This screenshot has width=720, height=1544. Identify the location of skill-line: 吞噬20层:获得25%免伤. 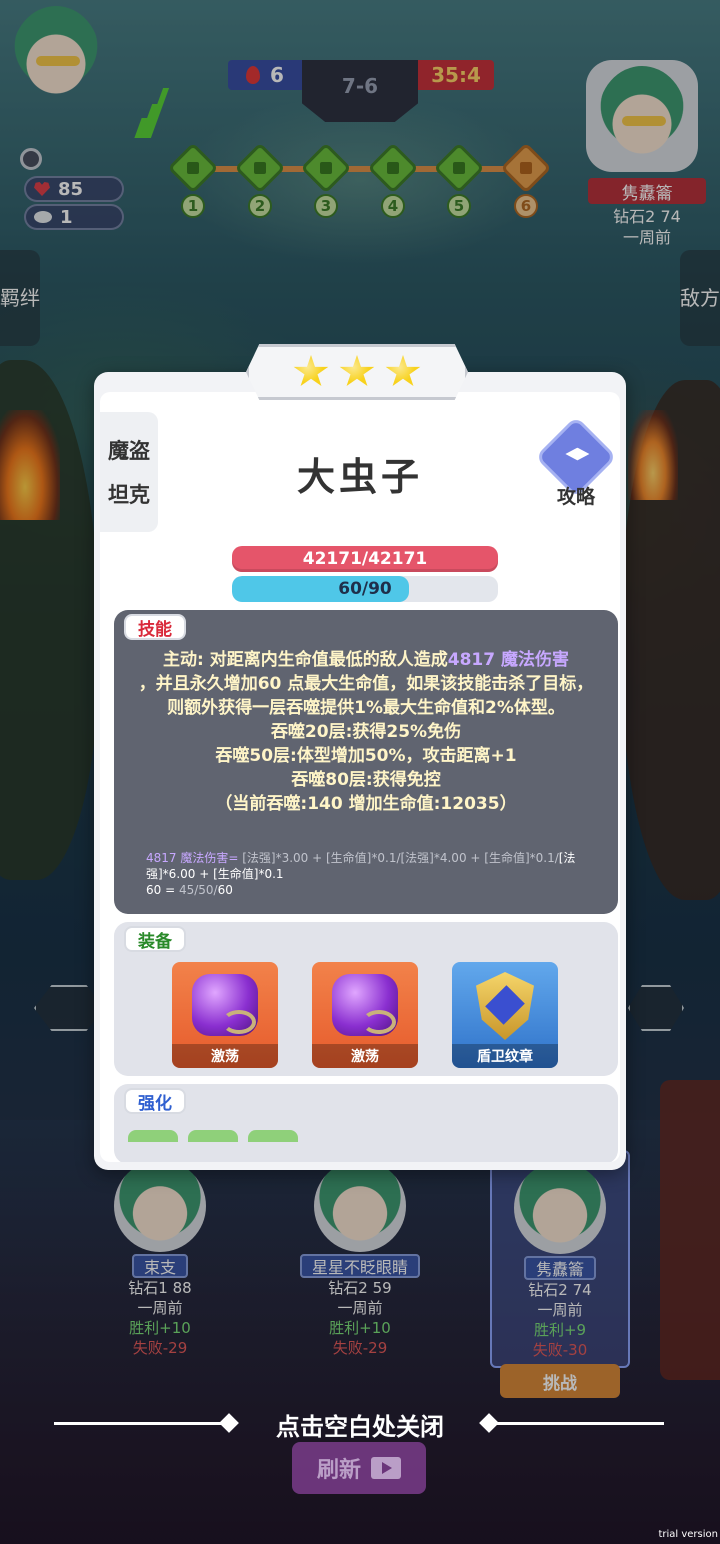
(366, 732).